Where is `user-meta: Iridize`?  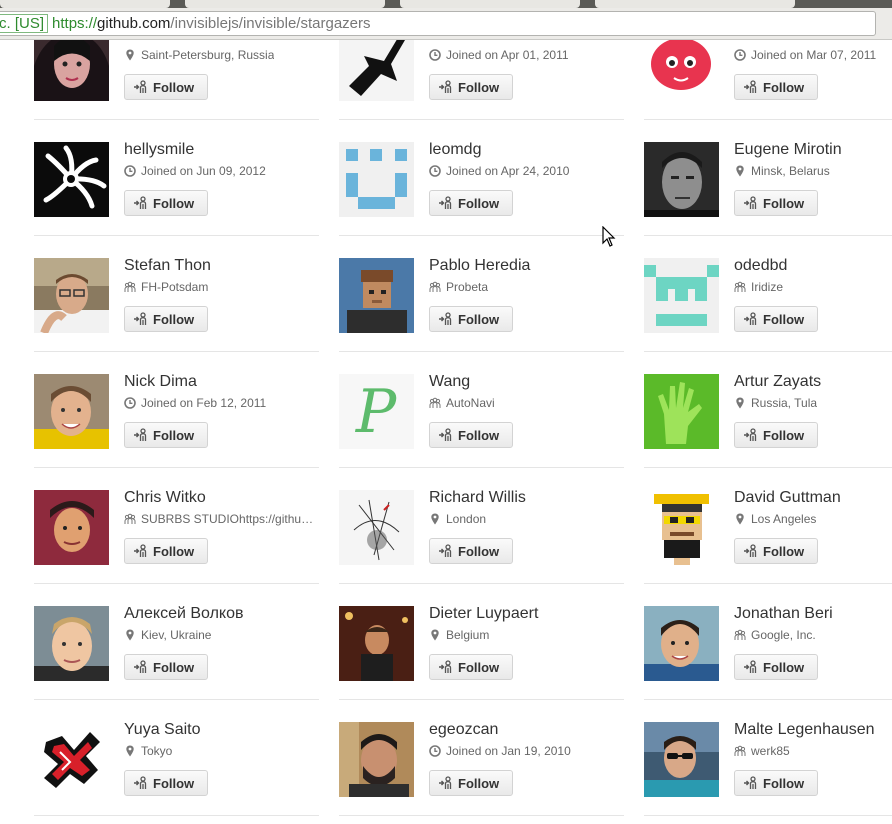
user-meta: Iridize is located at coordinates (813, 287).